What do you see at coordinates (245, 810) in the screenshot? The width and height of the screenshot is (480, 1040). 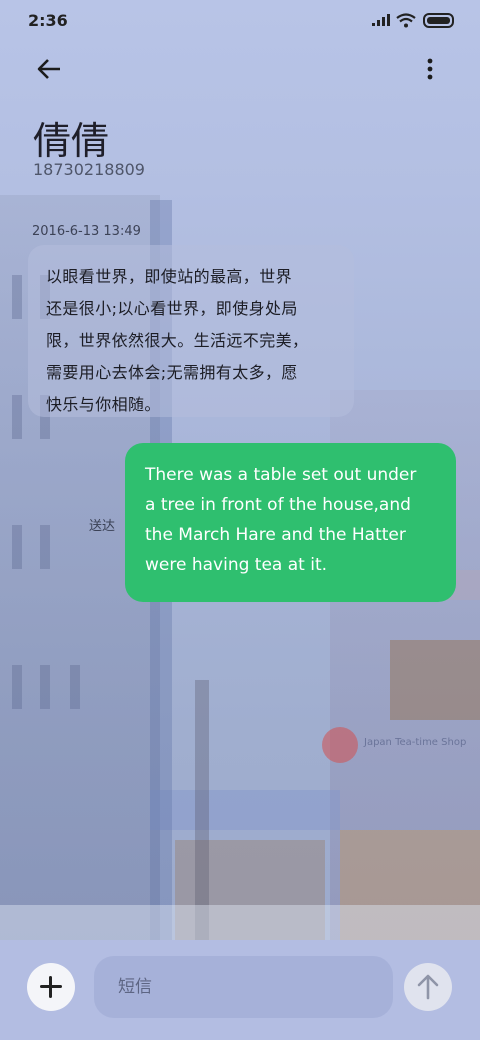 I see `background-banner` at bounding box center [245, 810].